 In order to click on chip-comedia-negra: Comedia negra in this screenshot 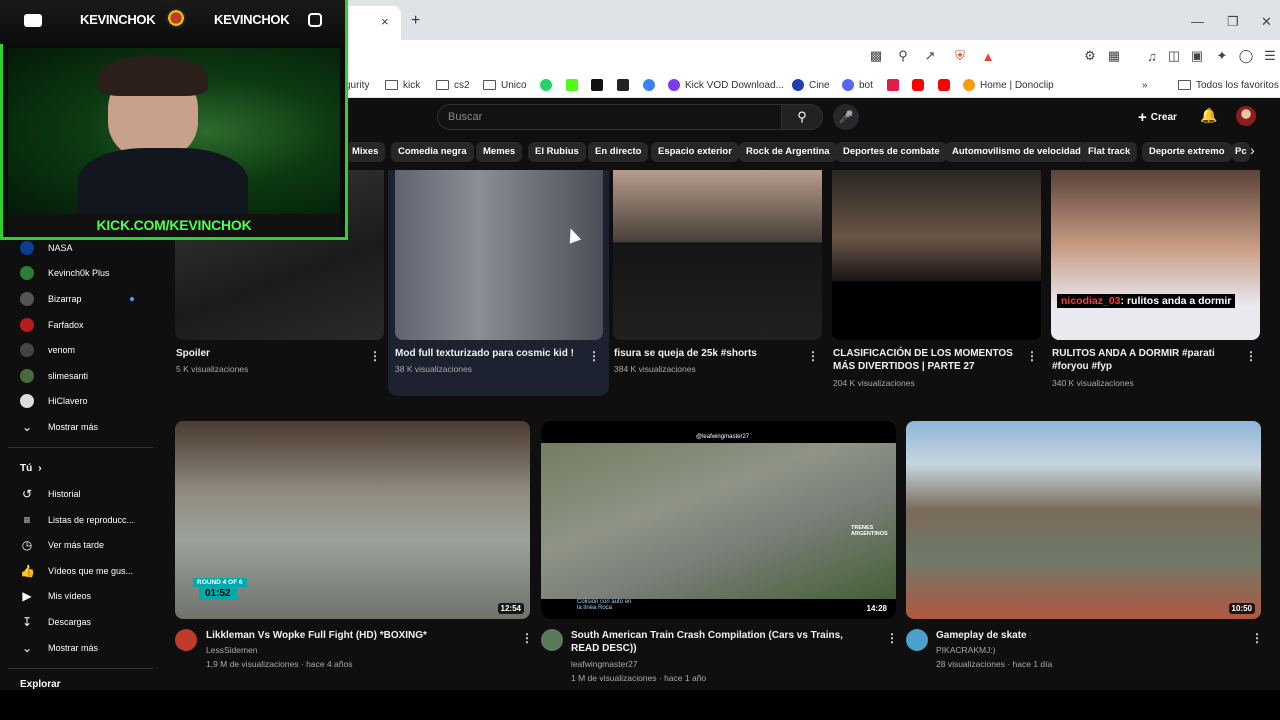, I will do `click(432, 152)`.